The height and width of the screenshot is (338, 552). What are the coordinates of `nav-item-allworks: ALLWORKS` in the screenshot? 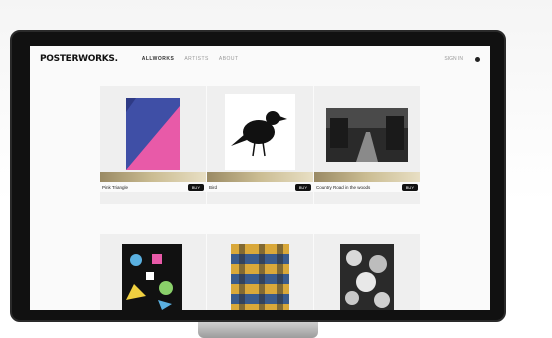 It's located at (158, 59).